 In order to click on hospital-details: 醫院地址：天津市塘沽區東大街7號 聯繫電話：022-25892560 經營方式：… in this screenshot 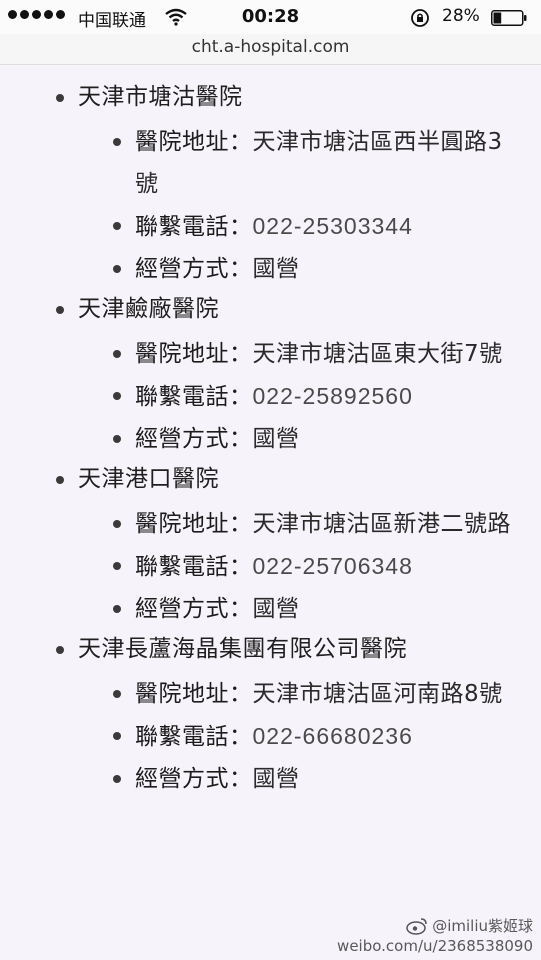, I will do `click(270, 396)`.